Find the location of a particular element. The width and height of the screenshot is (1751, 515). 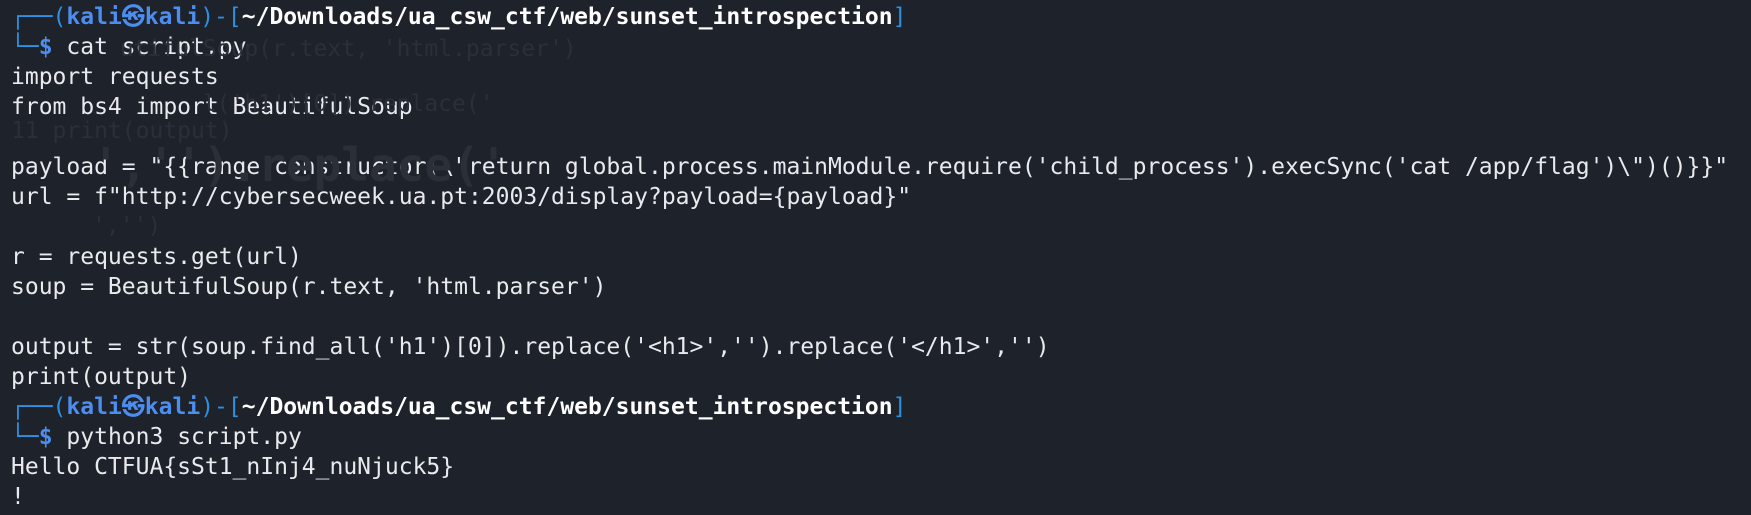

prompt-line-command: └─$ python3 script.py is located at coordinates (875, 437).